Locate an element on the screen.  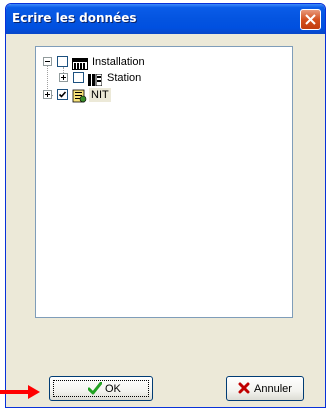
tree-item-label: NIT is located at coordinates (100, 95).